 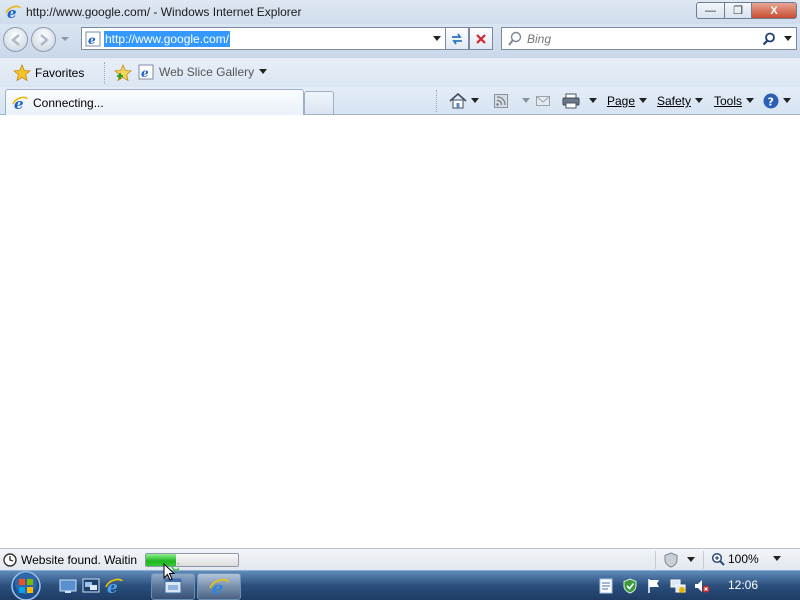 I want to click on favorites-label: Favorites, so click(x=60, y=73).